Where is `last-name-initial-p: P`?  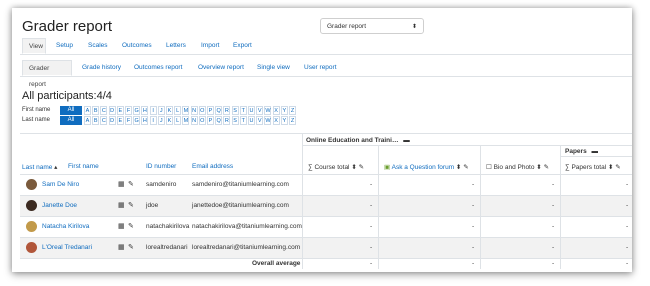
last-name-initial-p: P is located at coordinates (210, 120).